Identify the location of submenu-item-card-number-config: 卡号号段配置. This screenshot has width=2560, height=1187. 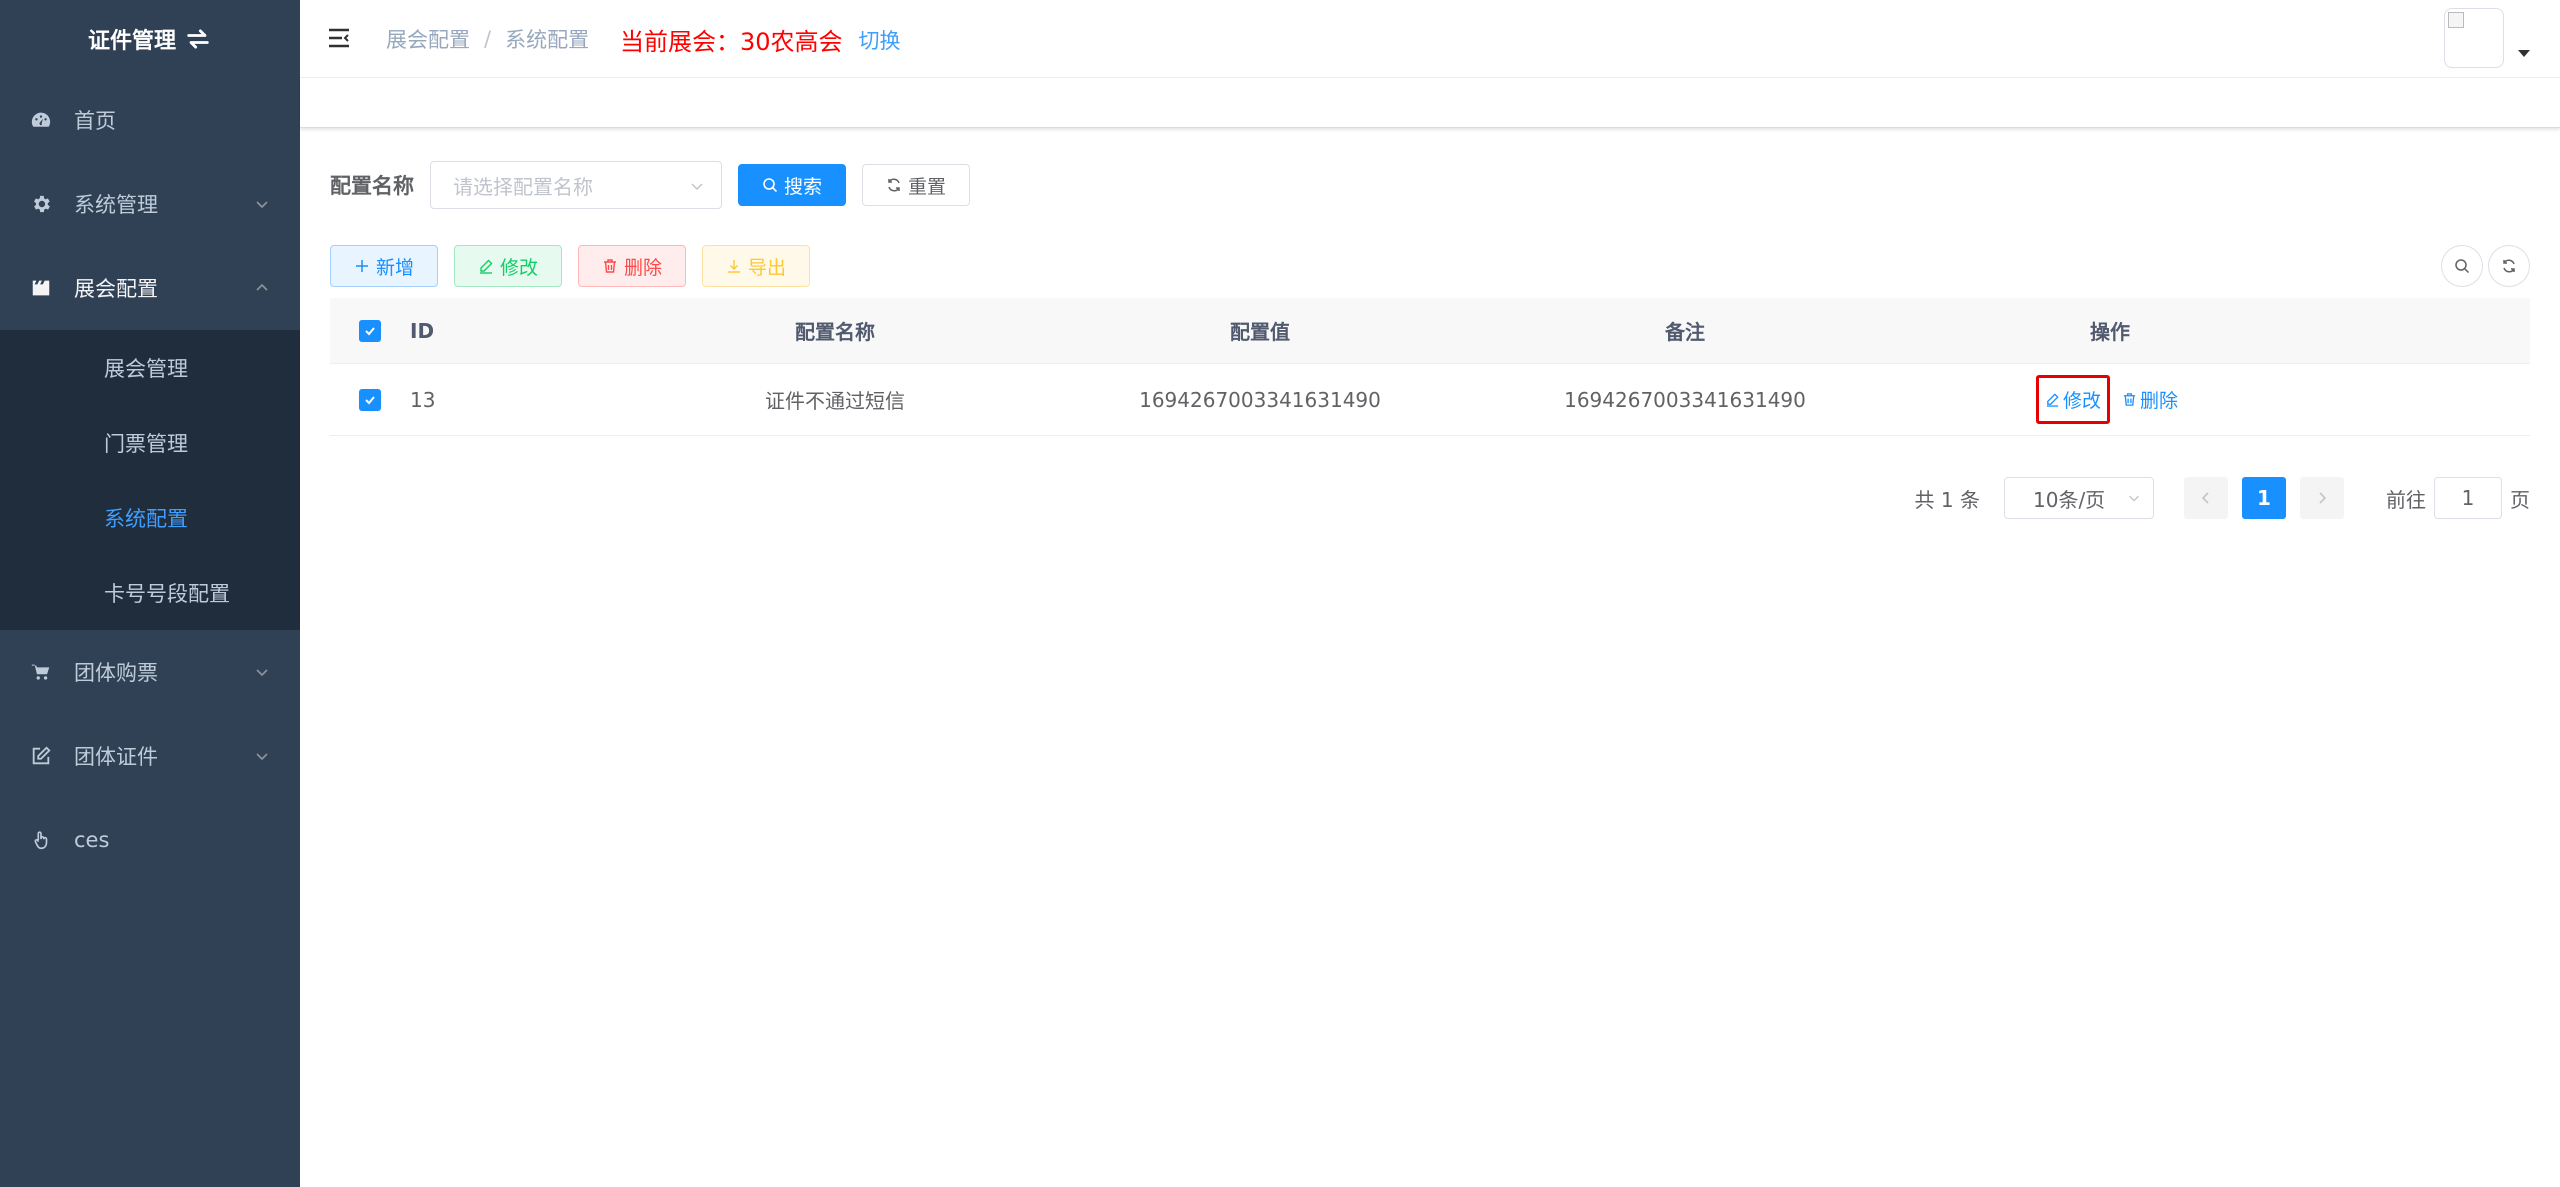
(150, 592).